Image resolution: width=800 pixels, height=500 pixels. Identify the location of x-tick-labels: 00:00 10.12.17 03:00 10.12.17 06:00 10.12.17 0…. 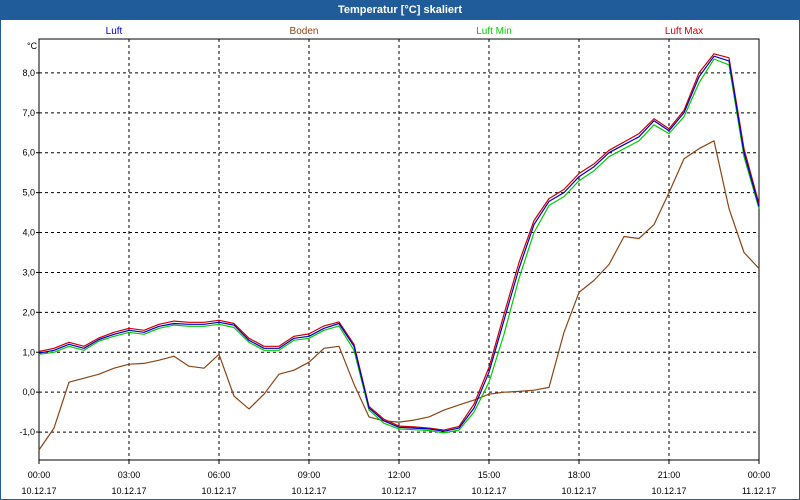
(398, 483).